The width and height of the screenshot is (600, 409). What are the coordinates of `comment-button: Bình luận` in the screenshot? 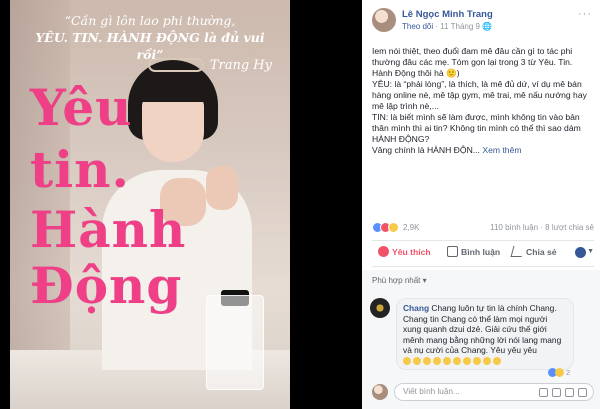 It's located at (473, 251).